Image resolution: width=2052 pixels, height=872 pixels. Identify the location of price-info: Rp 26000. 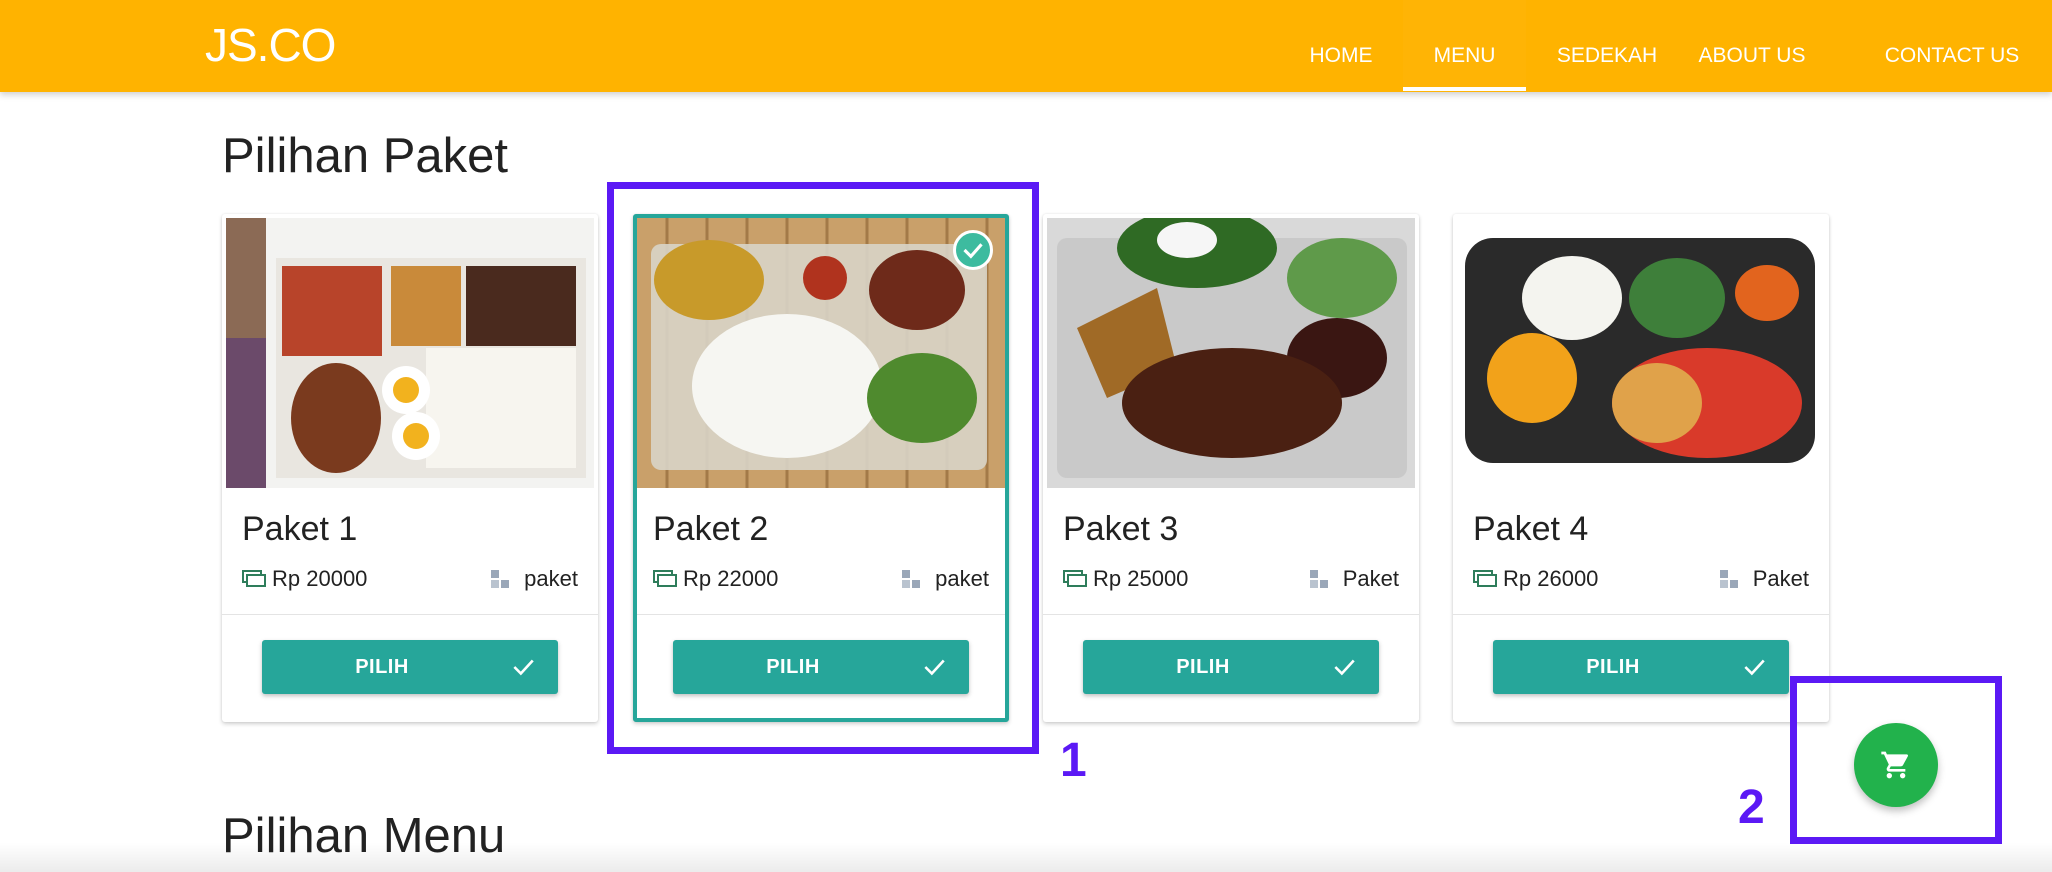
(1535, 579).